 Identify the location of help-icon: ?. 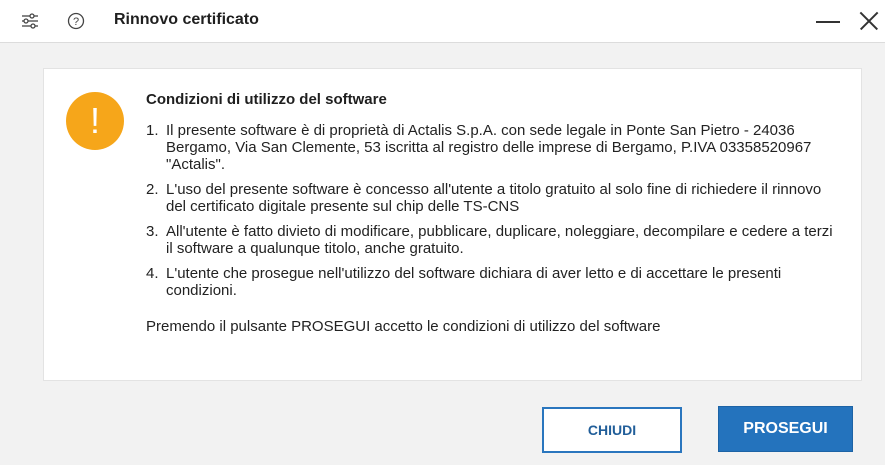
(76, 21).